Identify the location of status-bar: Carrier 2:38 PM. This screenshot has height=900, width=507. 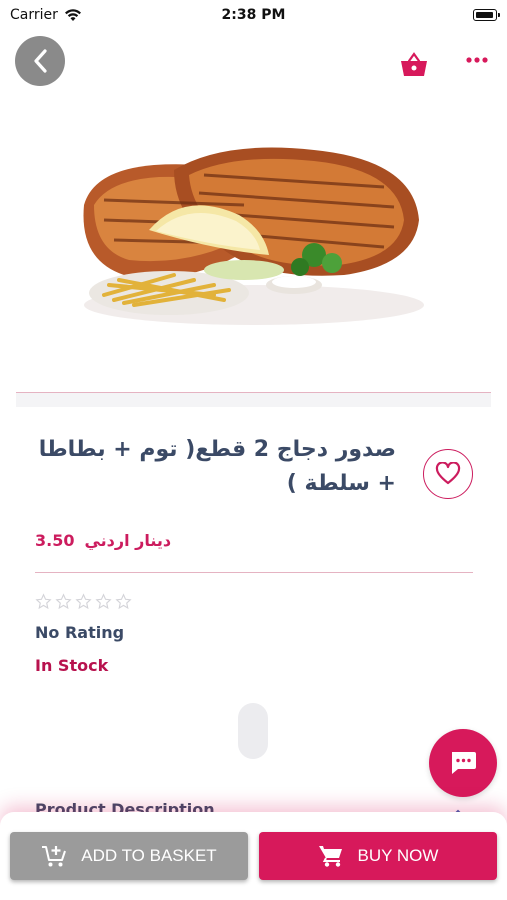
(253, 15).